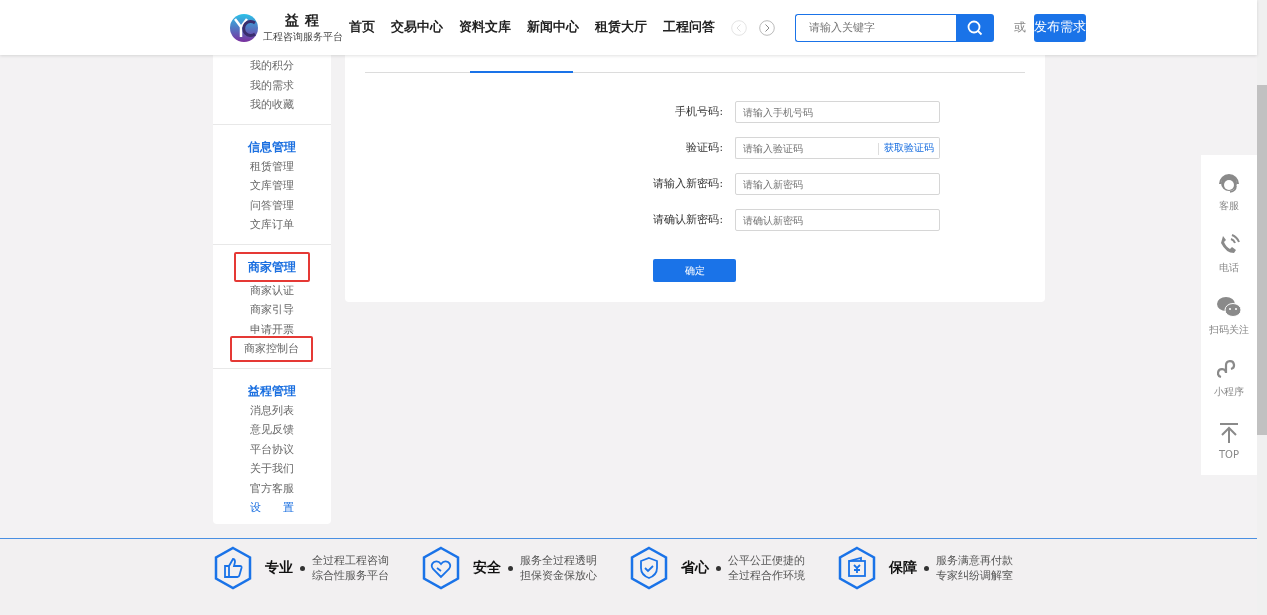 Image resolution: width=1267 pixels, height=615 pixels. What do you see at coordinates (271, 449) in the screenshot?
I see `sidebar-item: 平台协议` at bounding box center [271, 449].